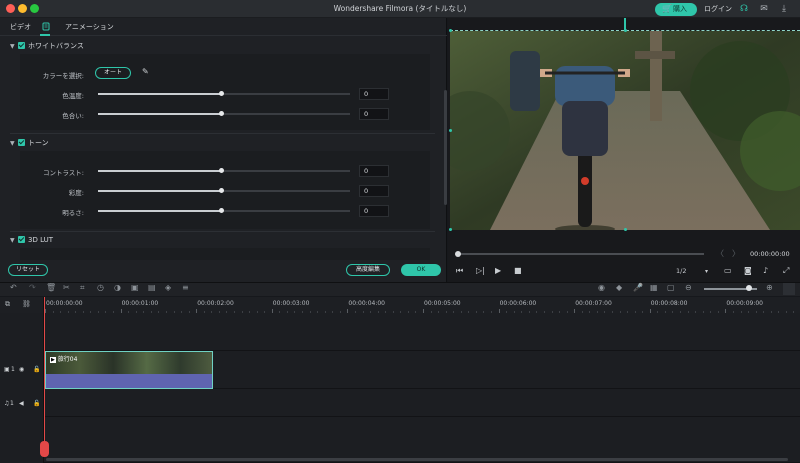  Describe the element at coordinates (480, 270) in the screenshot. I see `step-frame-icon: ▷|` at that location.